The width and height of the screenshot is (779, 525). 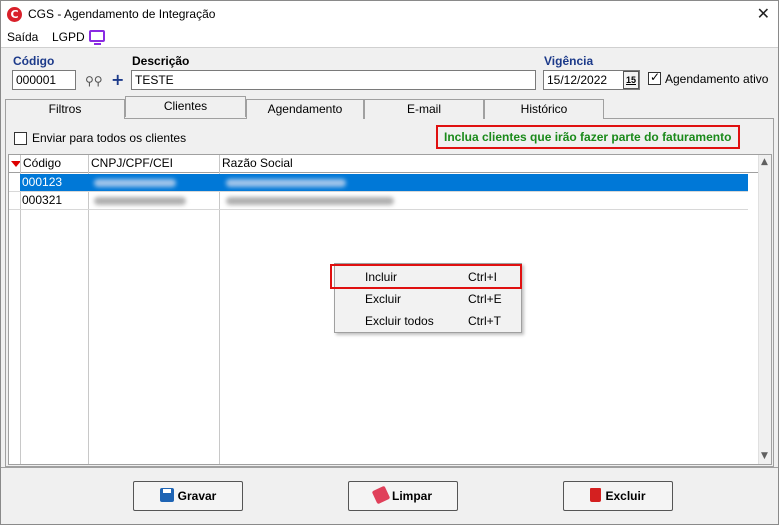 I want to click on context-item-shortcut: Ctrl+T, so click(x=484, y=321).